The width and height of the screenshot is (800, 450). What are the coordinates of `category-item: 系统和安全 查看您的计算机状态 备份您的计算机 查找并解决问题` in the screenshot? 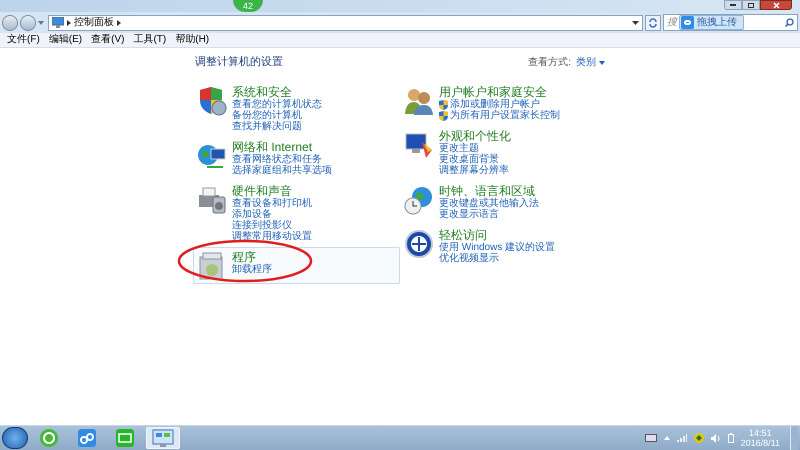 It's located at (296, 108).